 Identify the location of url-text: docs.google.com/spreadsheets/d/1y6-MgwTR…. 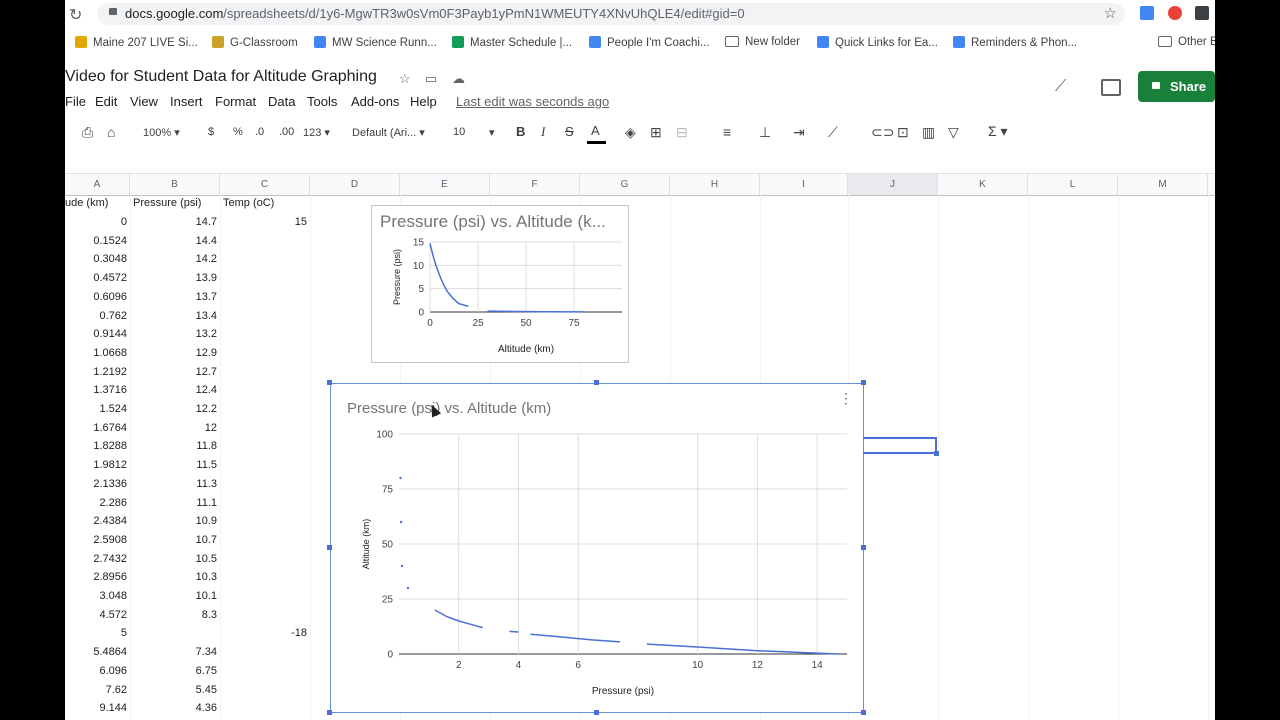
(435, 13).